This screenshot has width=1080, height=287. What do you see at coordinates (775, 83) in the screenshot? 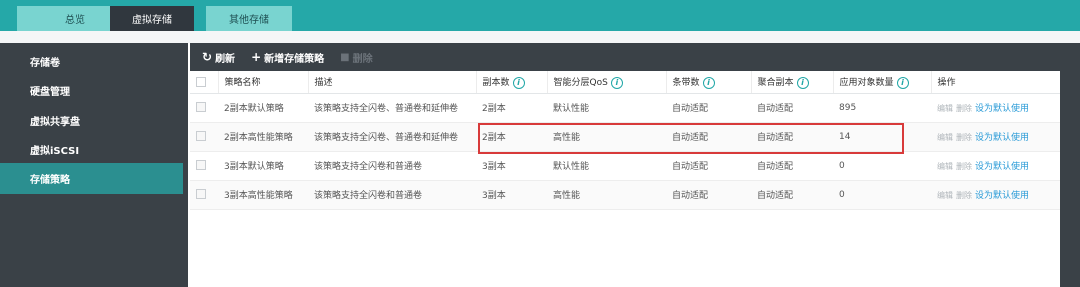
I see `header-agg-replica-label: 聚合副本` at bounding box center [775, 83].